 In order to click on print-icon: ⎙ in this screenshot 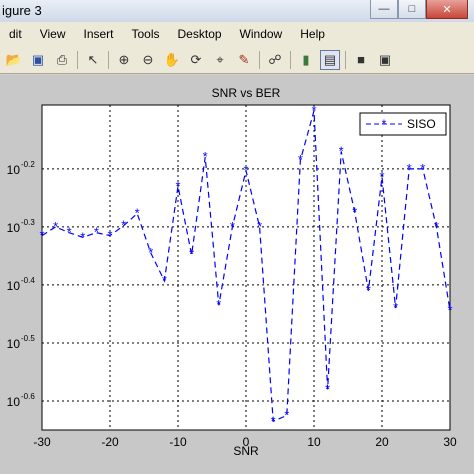, I will do `click(62, 60)`.